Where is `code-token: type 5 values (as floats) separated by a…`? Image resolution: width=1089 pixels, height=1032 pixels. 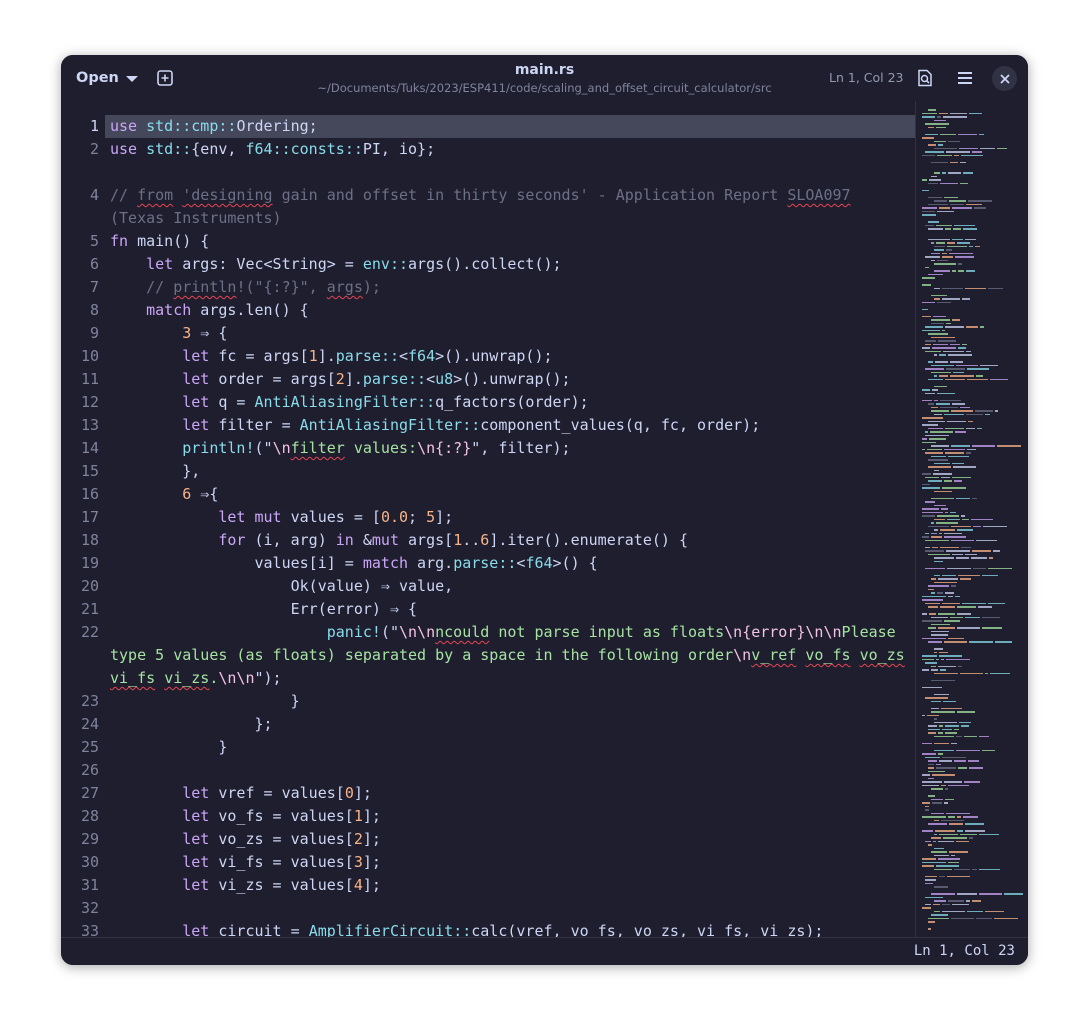 code-token: type 5 values (as floats) separated by a… is located at coordinates (422, 655).